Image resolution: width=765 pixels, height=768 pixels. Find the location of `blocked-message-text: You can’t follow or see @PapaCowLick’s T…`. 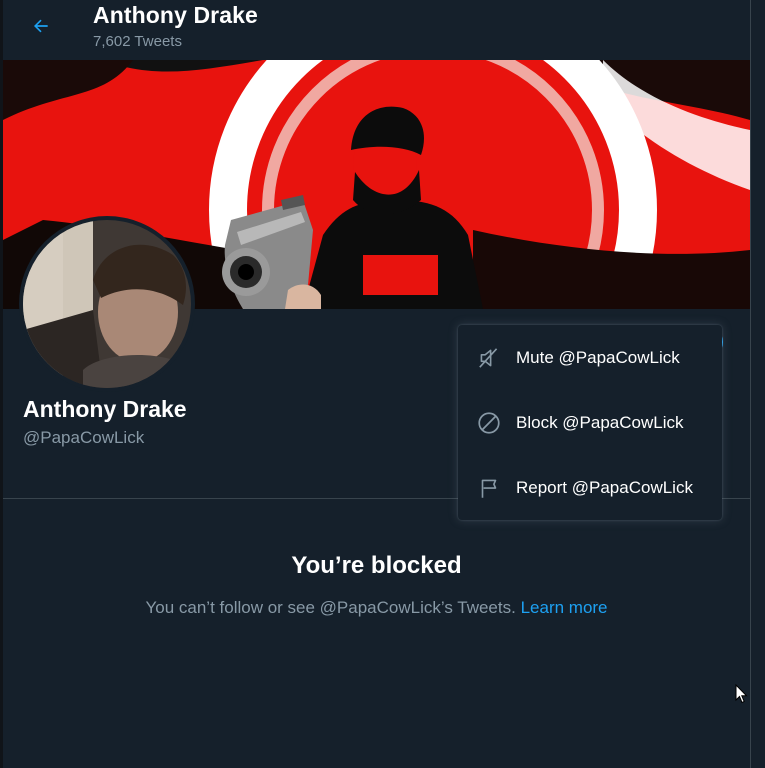

blocked-message-text: You can’t follow or see @PapaCowLick’s T… is located at coordinates (330, 607).